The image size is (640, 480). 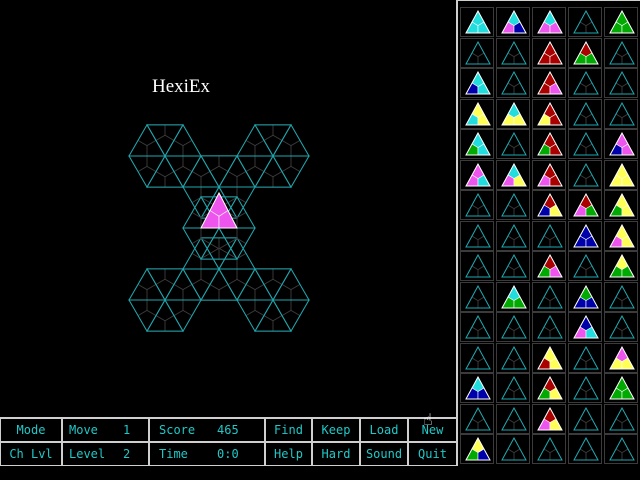 I want to click on help-button: Help, so click(x=288, y=454).